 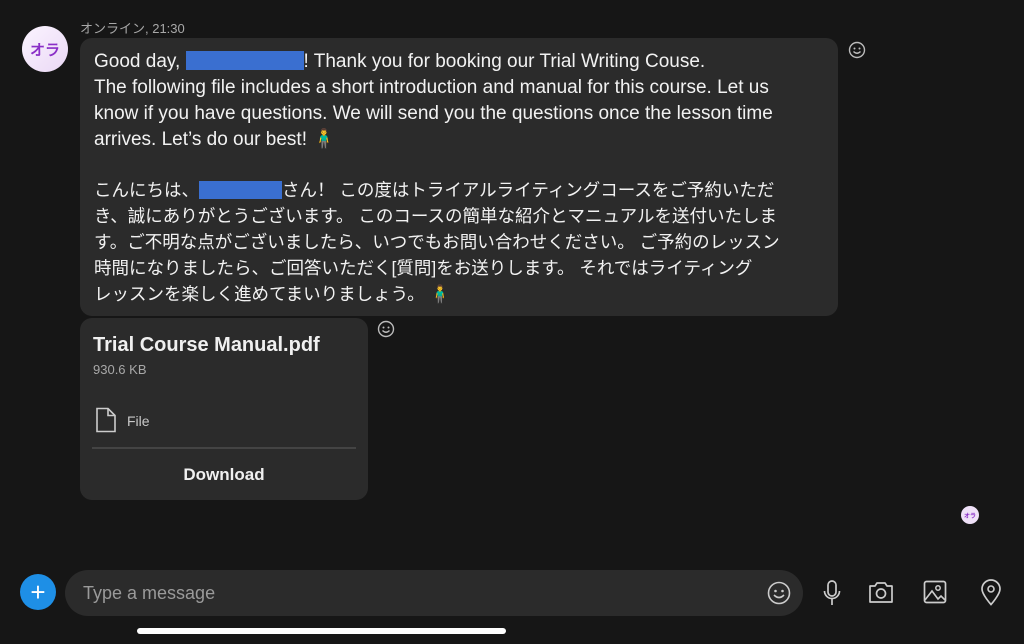 What do you see at coordinates (206, 345) in the screenshot?
I see `file-name: Trial Course Manual.pdf` at bounding box center [206, 345].